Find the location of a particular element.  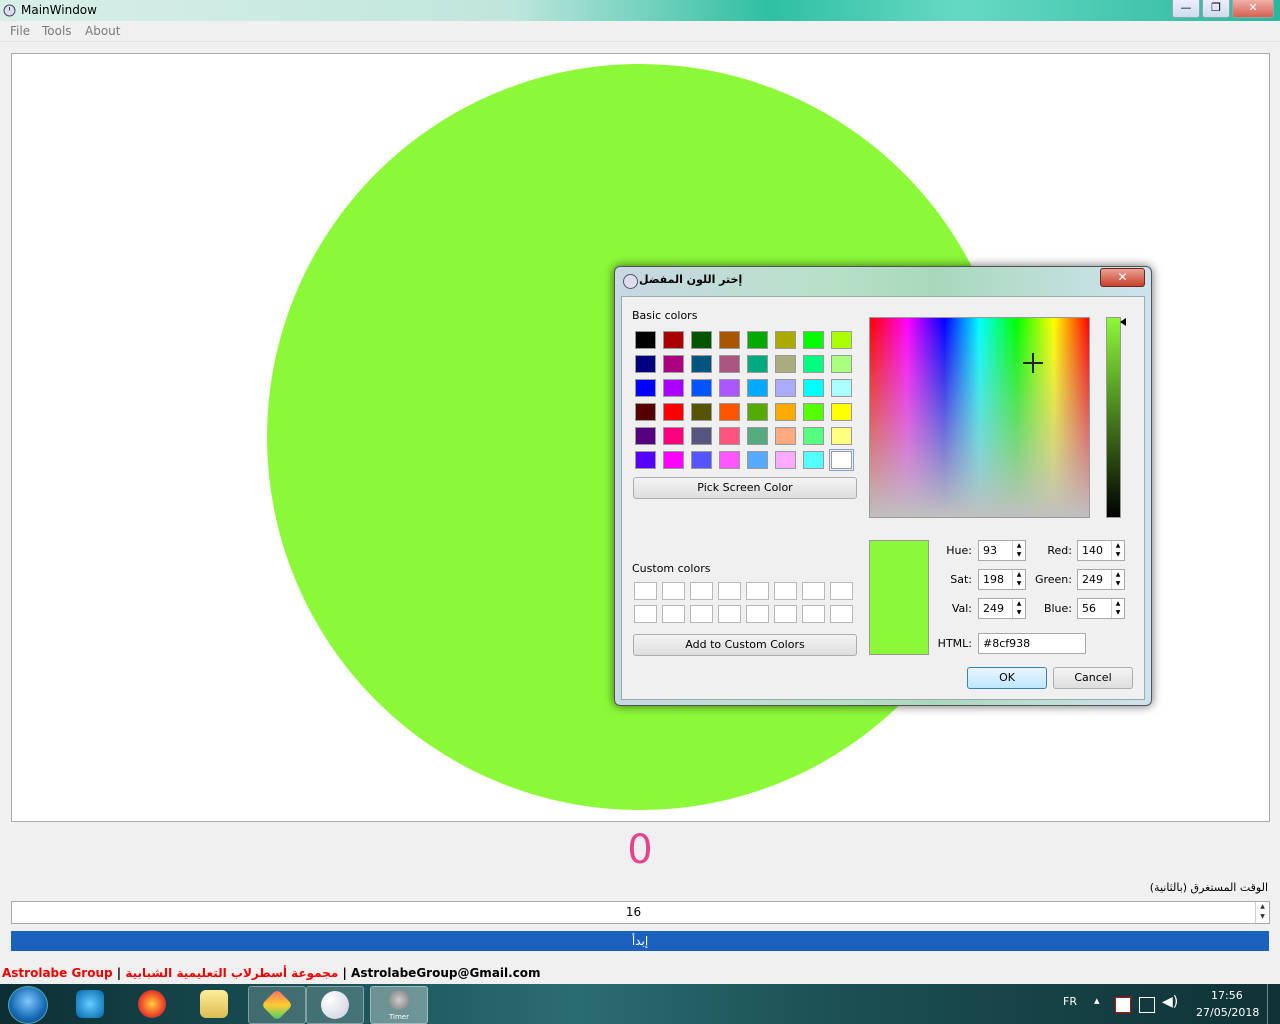

value-slider is located at coordinates (1113, 417).